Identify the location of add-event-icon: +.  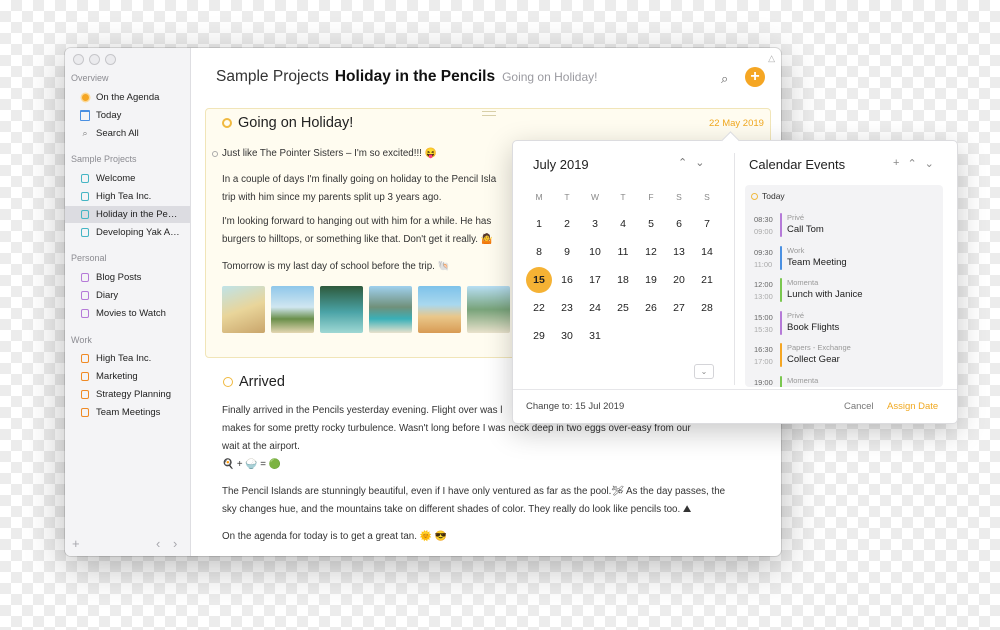
(896, 163).